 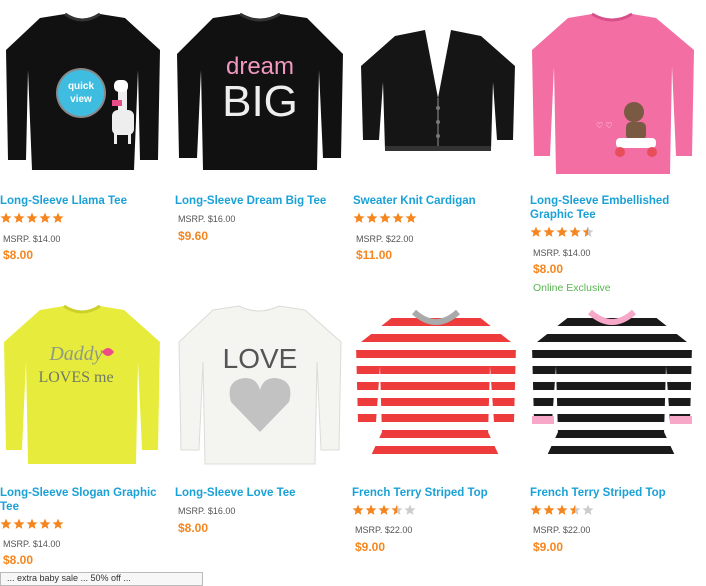 What do you see at coordinates (615, 208) in the screenshot?
I see `product-title: Long-Sleeve Embellished Graphic Tee` at bounding box center [615, 208].